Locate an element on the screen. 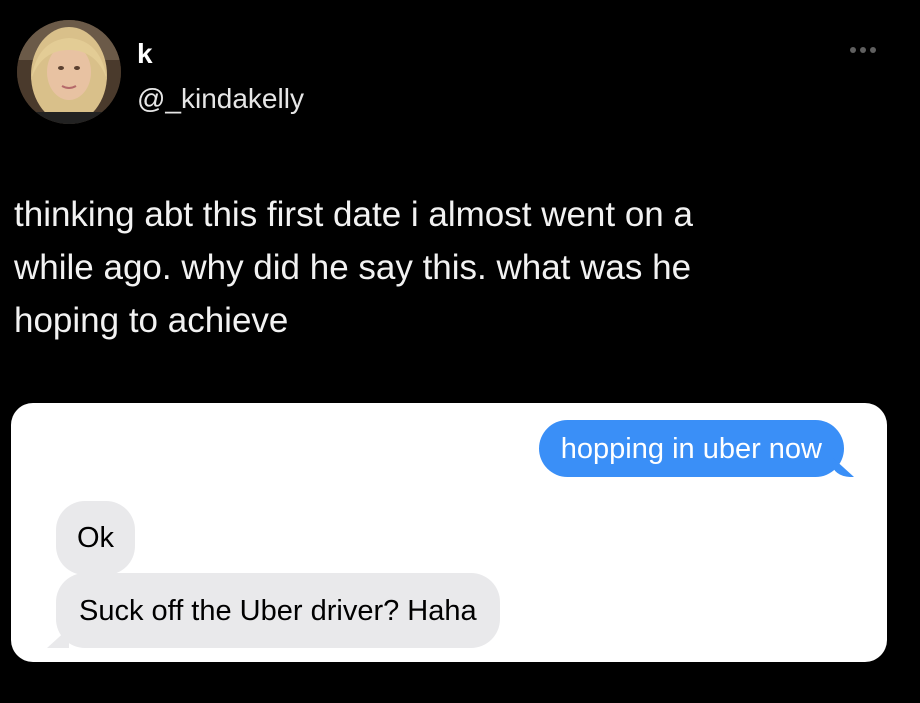 The height and width of the screenshot is (703, 920). message-bubble-received: Suck off the Uber driver? Haha is located at coordinates (278, 610).